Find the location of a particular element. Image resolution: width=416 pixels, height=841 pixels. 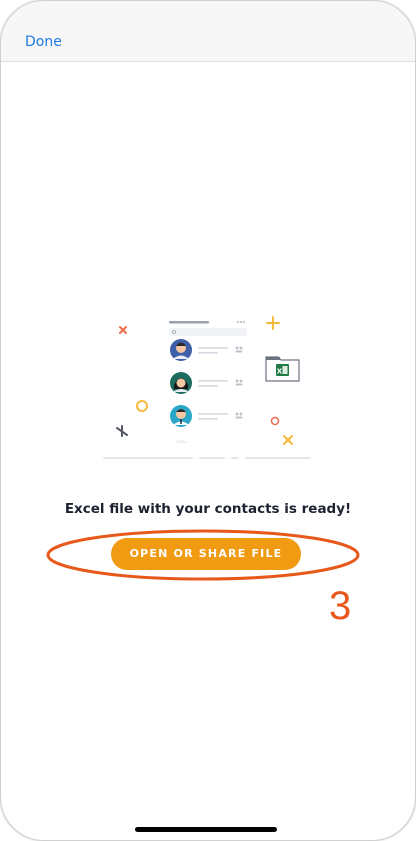

decor-cross-yellow-icon is located at coordinates (288, 440).